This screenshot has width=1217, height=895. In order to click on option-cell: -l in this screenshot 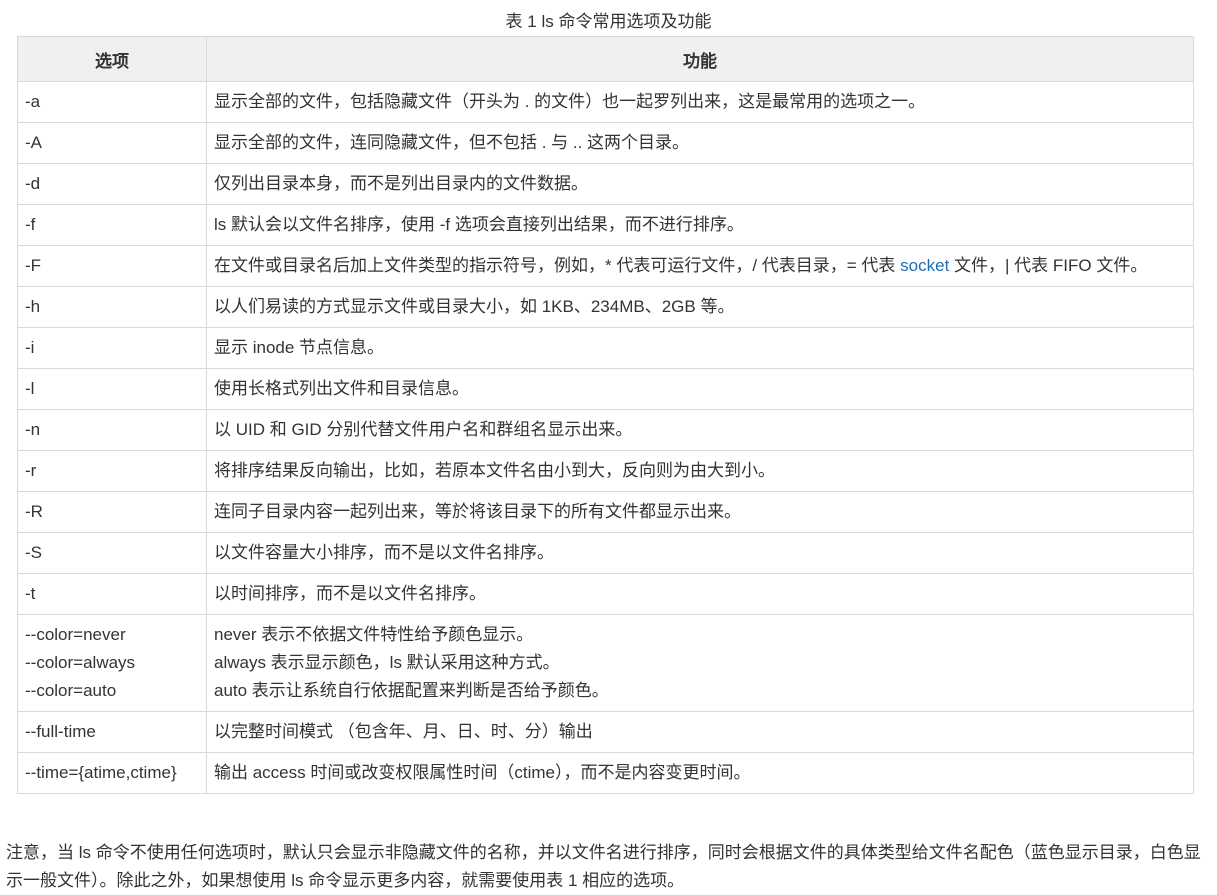, I will do `click(112, 389)`.